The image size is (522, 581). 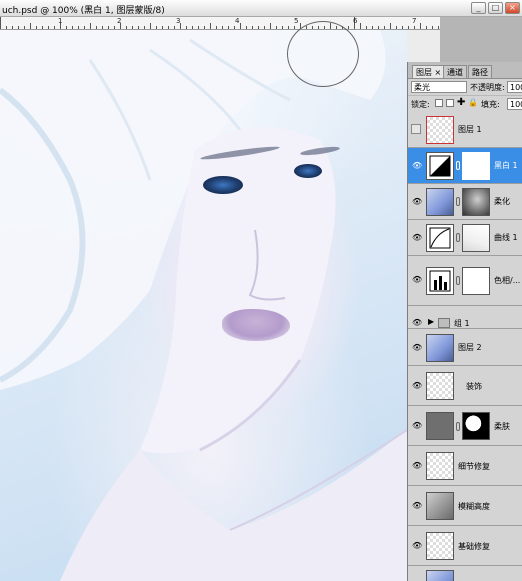 What do you see at coordinates (465, 130) in the screenshot?
I see `layer-row: 图层 1` at bounding box center [465, 130].